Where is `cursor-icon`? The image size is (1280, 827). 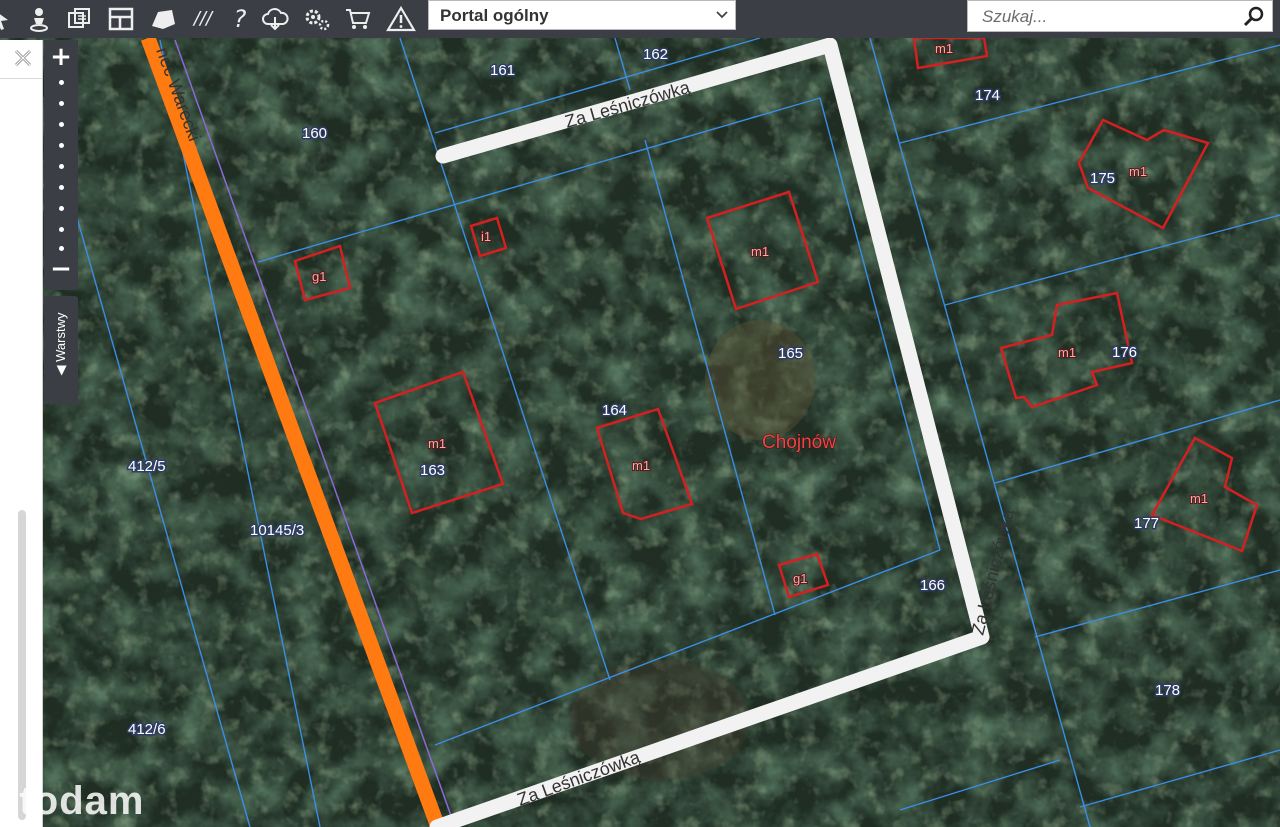
cursor-icon is located at coordinates (8, 19).